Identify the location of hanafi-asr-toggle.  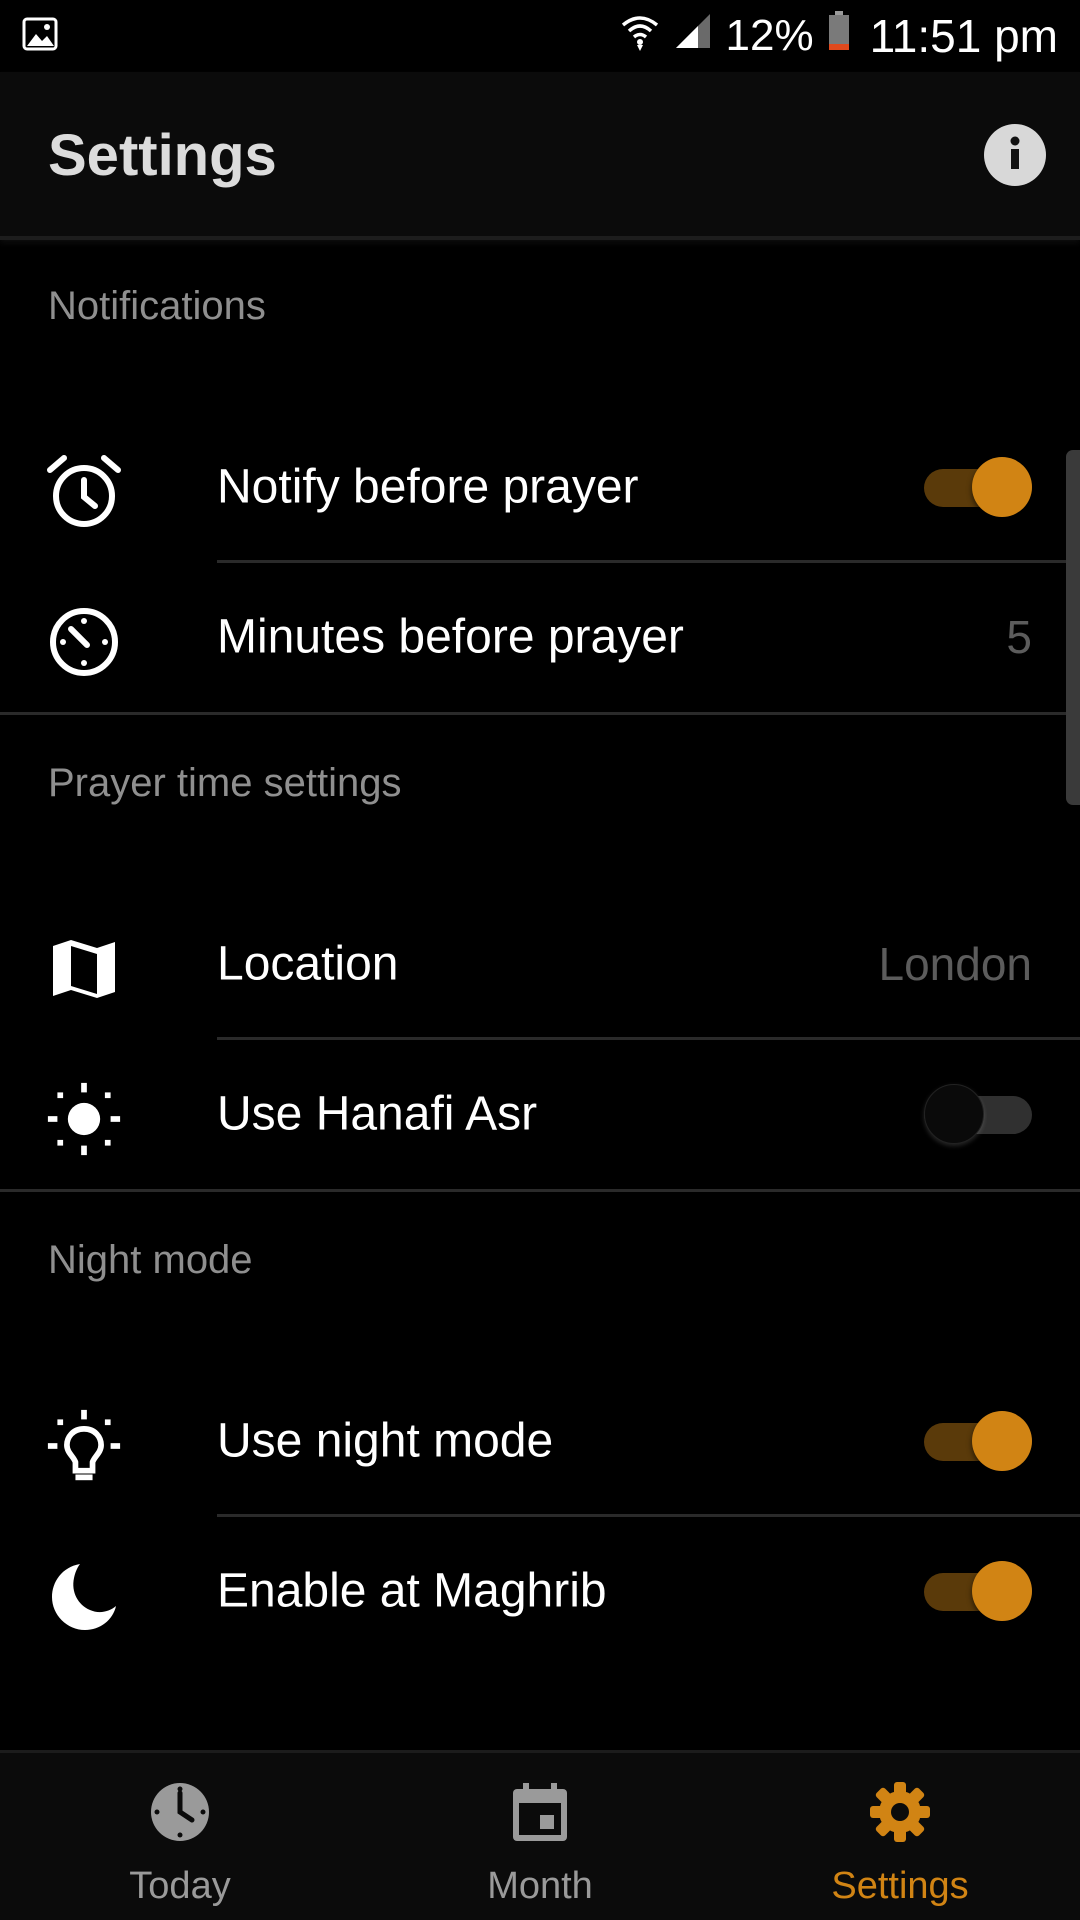
(978, 1114).